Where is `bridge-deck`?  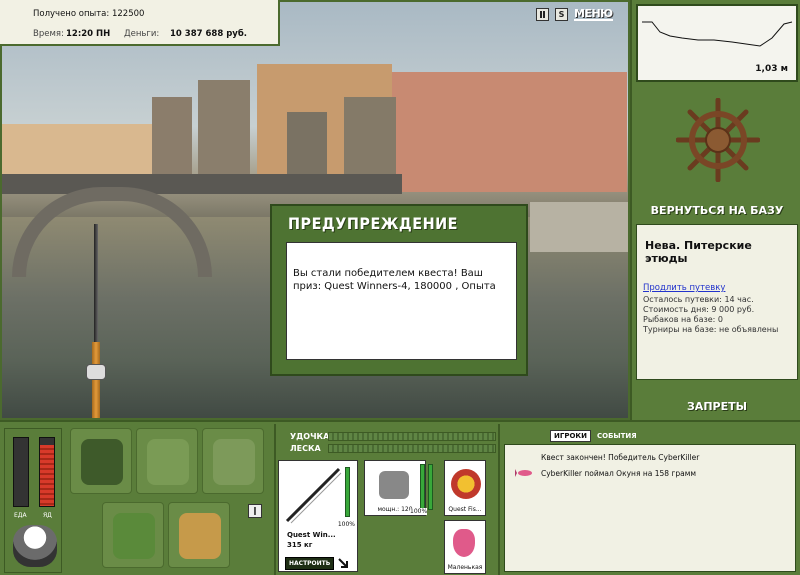 bridge-deck is located at coordinates (202, 184).